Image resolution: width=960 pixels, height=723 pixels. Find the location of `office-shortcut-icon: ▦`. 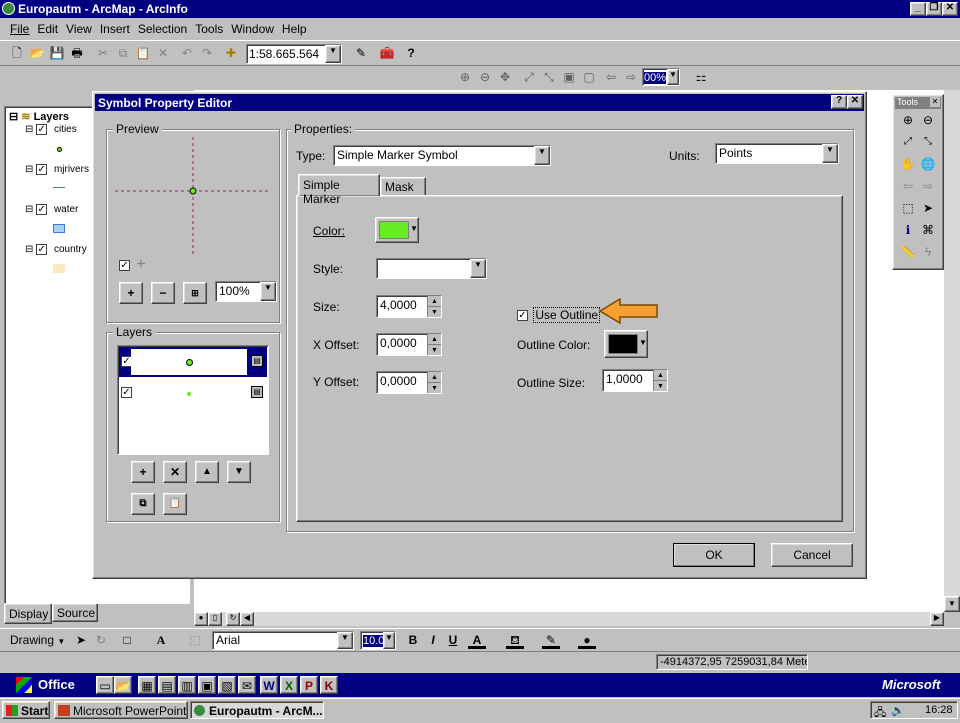

office-shortcut-icon: ▦ is located at coordinates (147, 685).